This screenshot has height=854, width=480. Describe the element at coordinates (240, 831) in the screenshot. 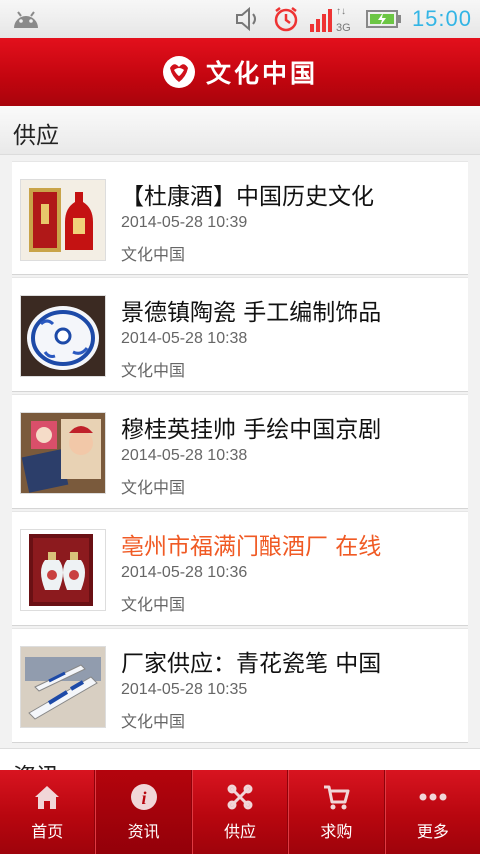

I see `tab-label: 供应` at that location.